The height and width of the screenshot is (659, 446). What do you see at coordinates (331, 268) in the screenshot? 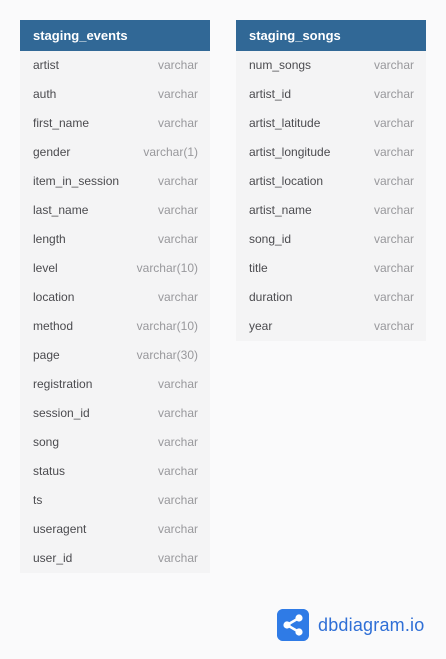
I see `table-row: title varchar` at bounding box center [331, 268].